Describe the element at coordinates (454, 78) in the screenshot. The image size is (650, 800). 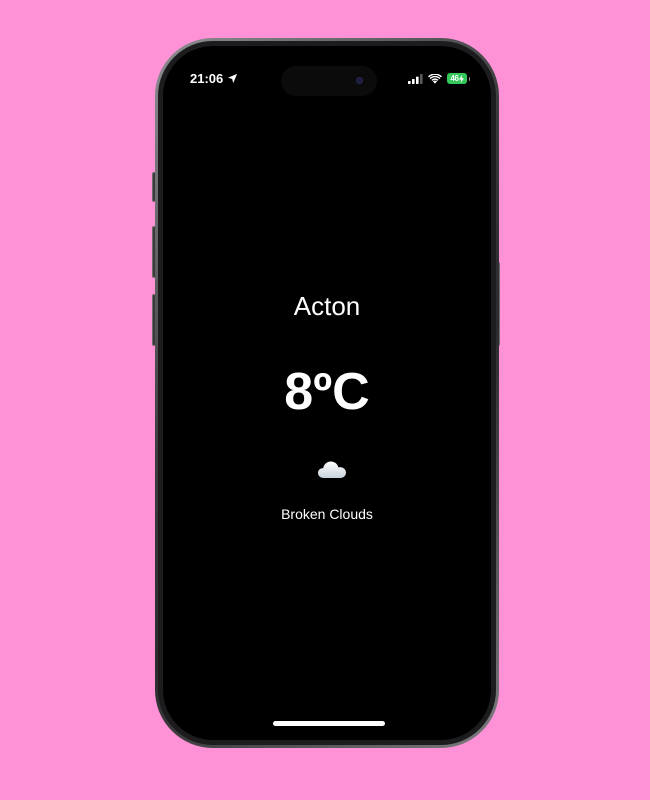
I see `battery-level: 46` at that location.